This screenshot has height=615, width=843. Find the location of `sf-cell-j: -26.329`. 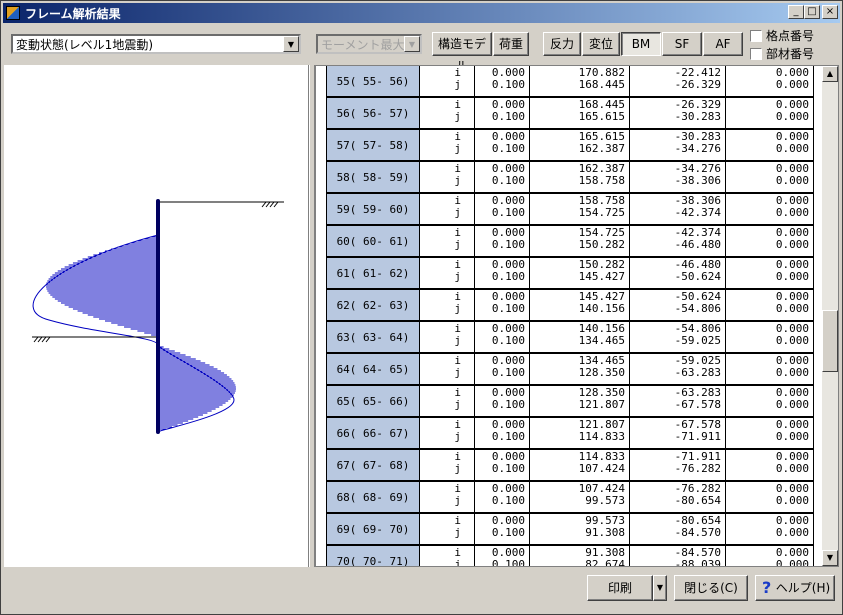

sf-cell-j: -26.329 is located at coordinates (697, 84).